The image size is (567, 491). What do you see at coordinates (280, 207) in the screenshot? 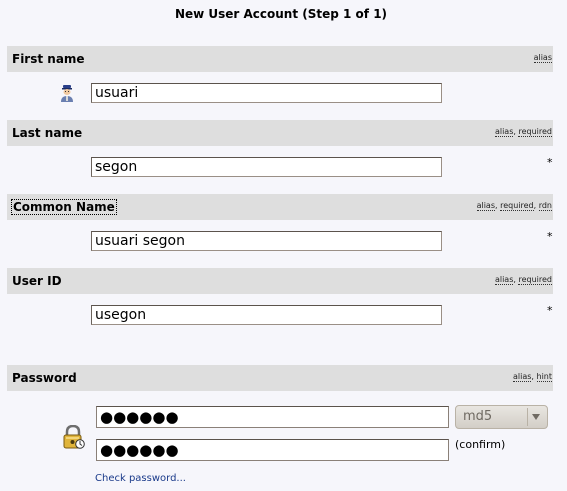
I see `common-name-header: Common Name alias, required, rdn` at bounding box center [280, 207].